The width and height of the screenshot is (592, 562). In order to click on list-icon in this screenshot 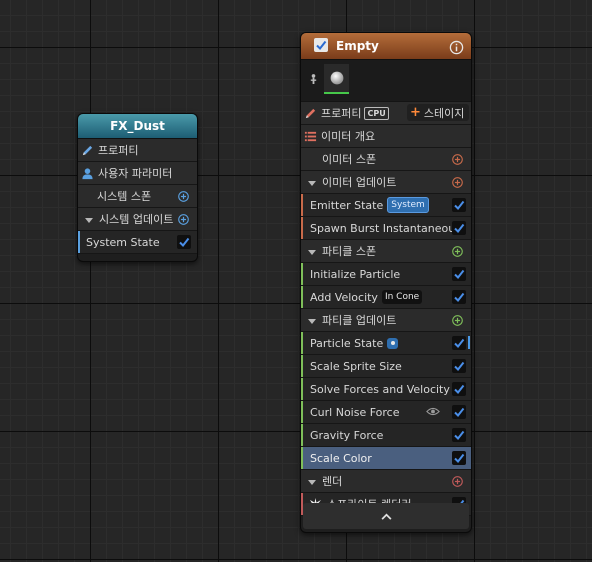, I will do `click(311, 136)`.